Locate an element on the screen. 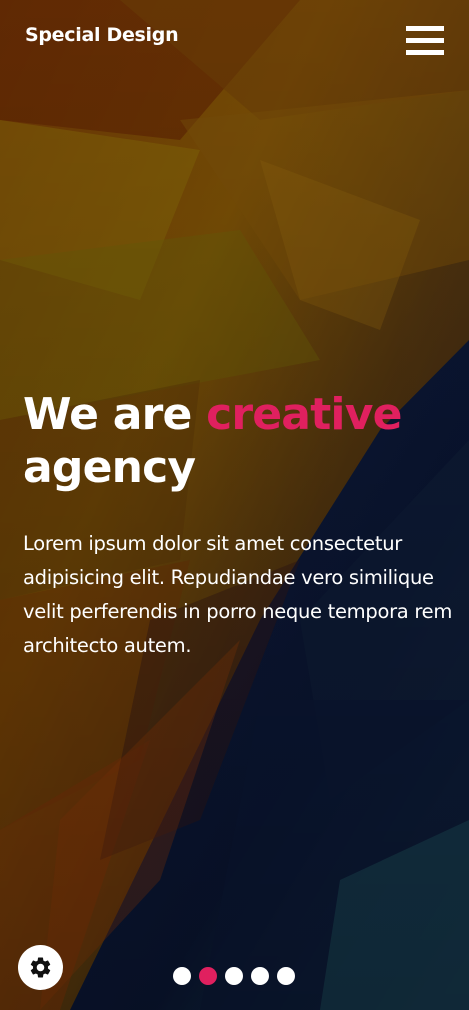 This screenshot has height=1010, width=469. menu-bar-middle is located at coordinates (425, 40).